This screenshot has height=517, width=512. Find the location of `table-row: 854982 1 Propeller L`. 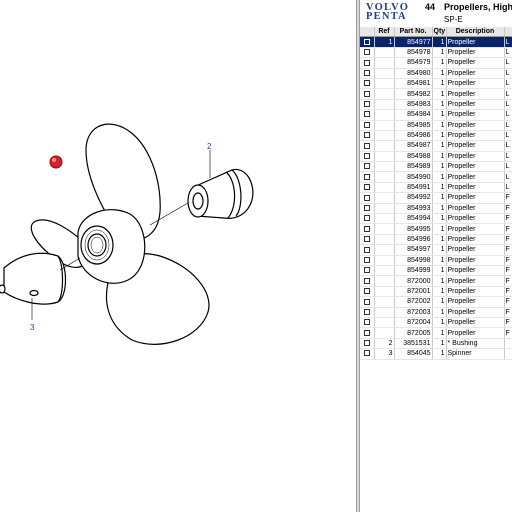

table-row: 854982 1 Propeller L is located at coordinates (436, 94).